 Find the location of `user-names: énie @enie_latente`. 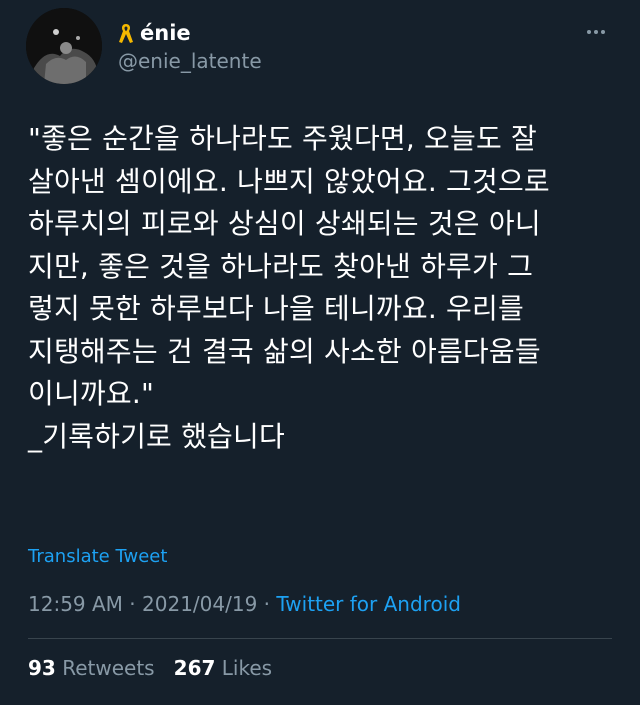

user-names: énie @enie_latente is located at coordinates (190, 47).